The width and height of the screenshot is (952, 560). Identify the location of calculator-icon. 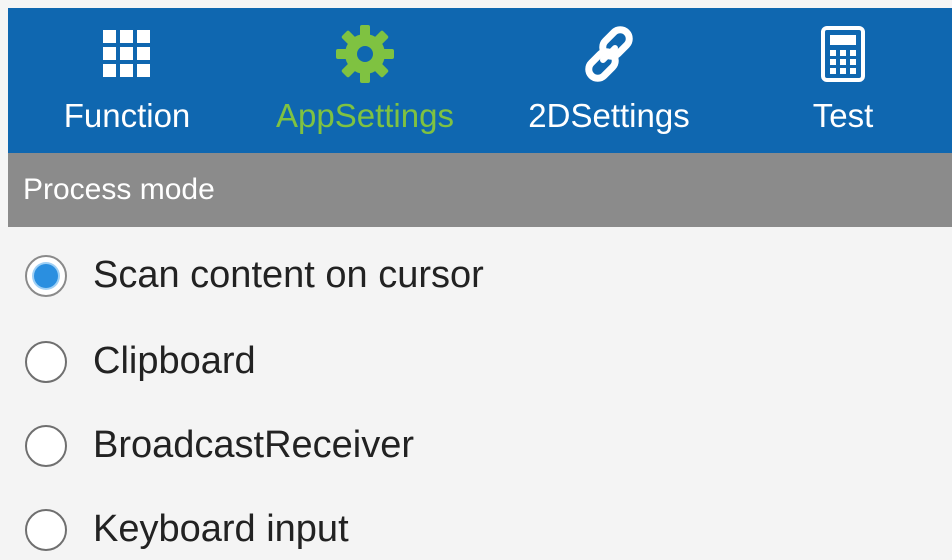
(843, 54).